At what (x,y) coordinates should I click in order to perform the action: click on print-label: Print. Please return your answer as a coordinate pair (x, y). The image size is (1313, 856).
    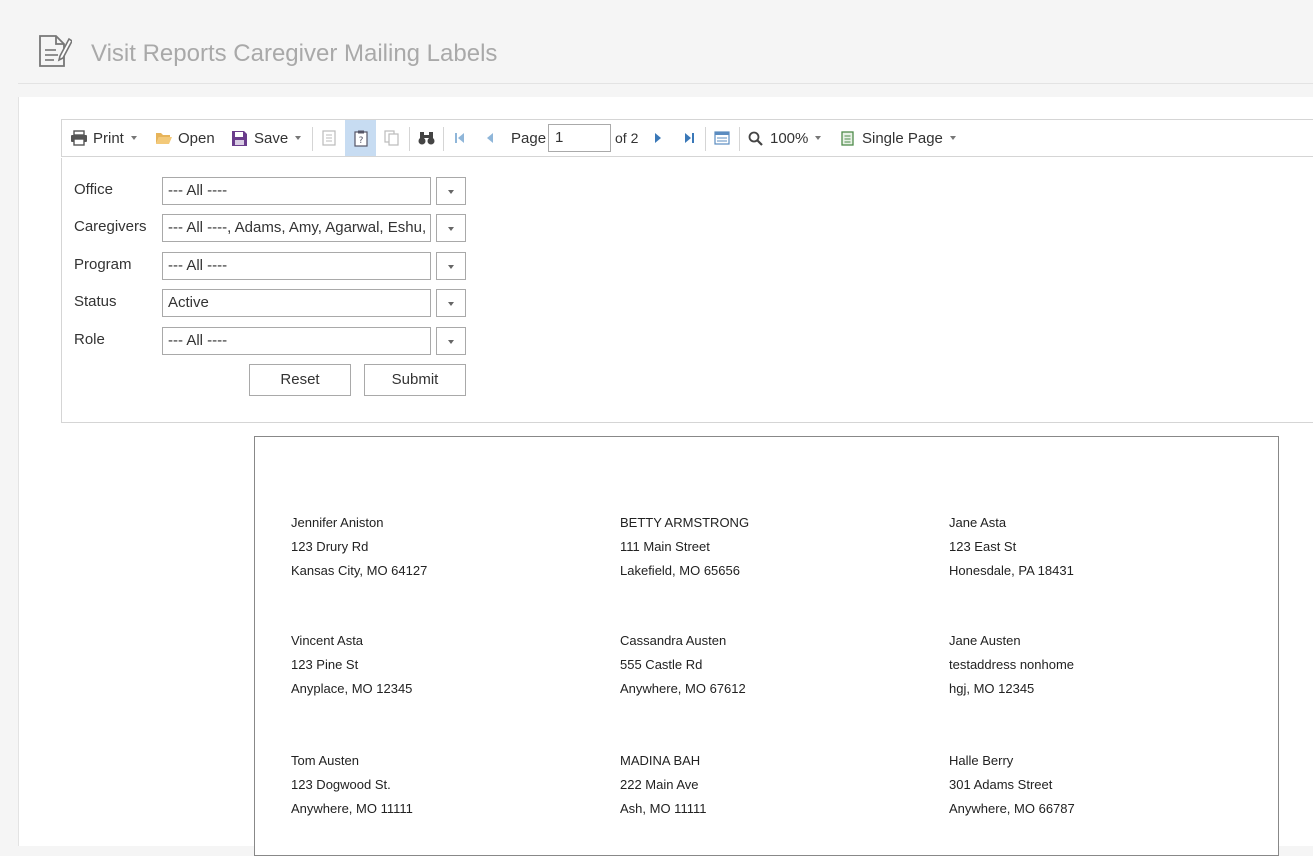
    Looking at the image, I should click on (108, 138).